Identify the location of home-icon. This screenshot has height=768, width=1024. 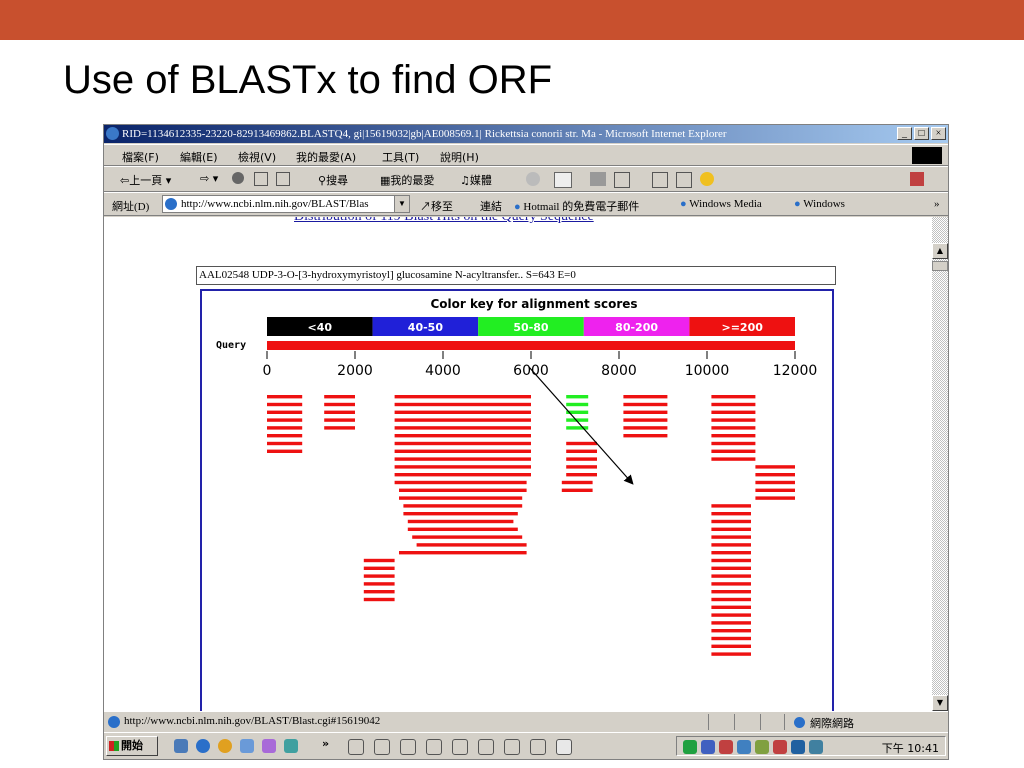
(283, 179).